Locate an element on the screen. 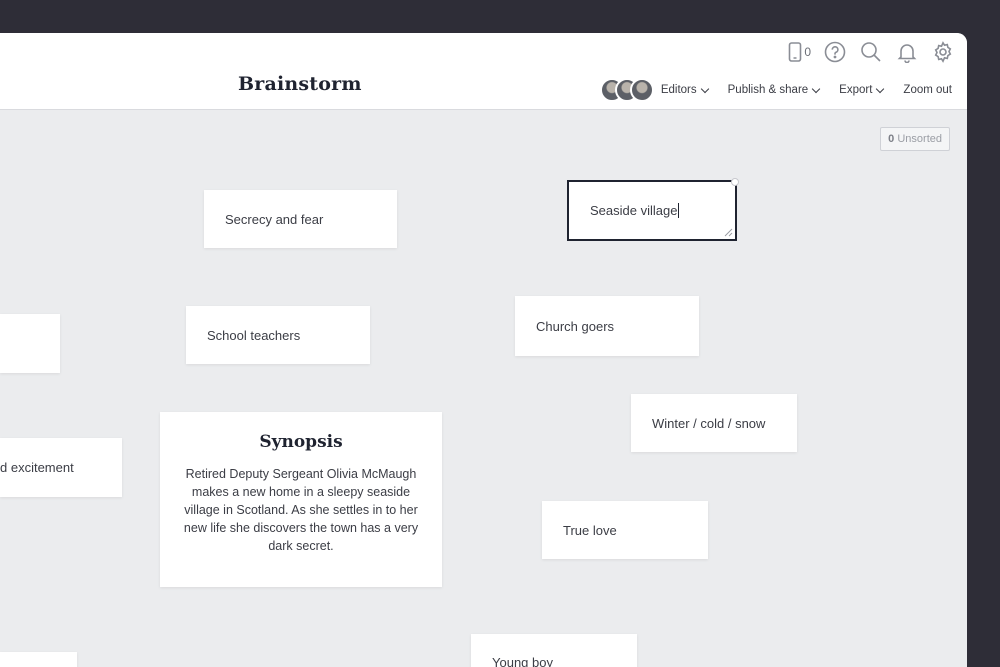 This screenshot has height=667, width=1000. drag-handle is located at coordinates (735, 182).